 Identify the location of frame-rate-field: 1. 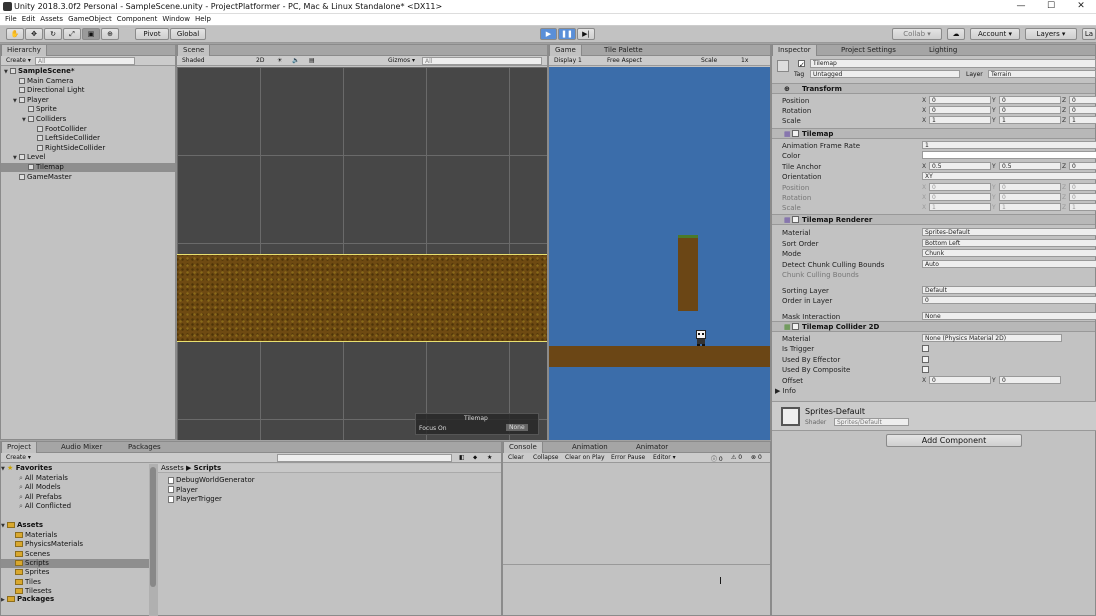
(1009, 145).